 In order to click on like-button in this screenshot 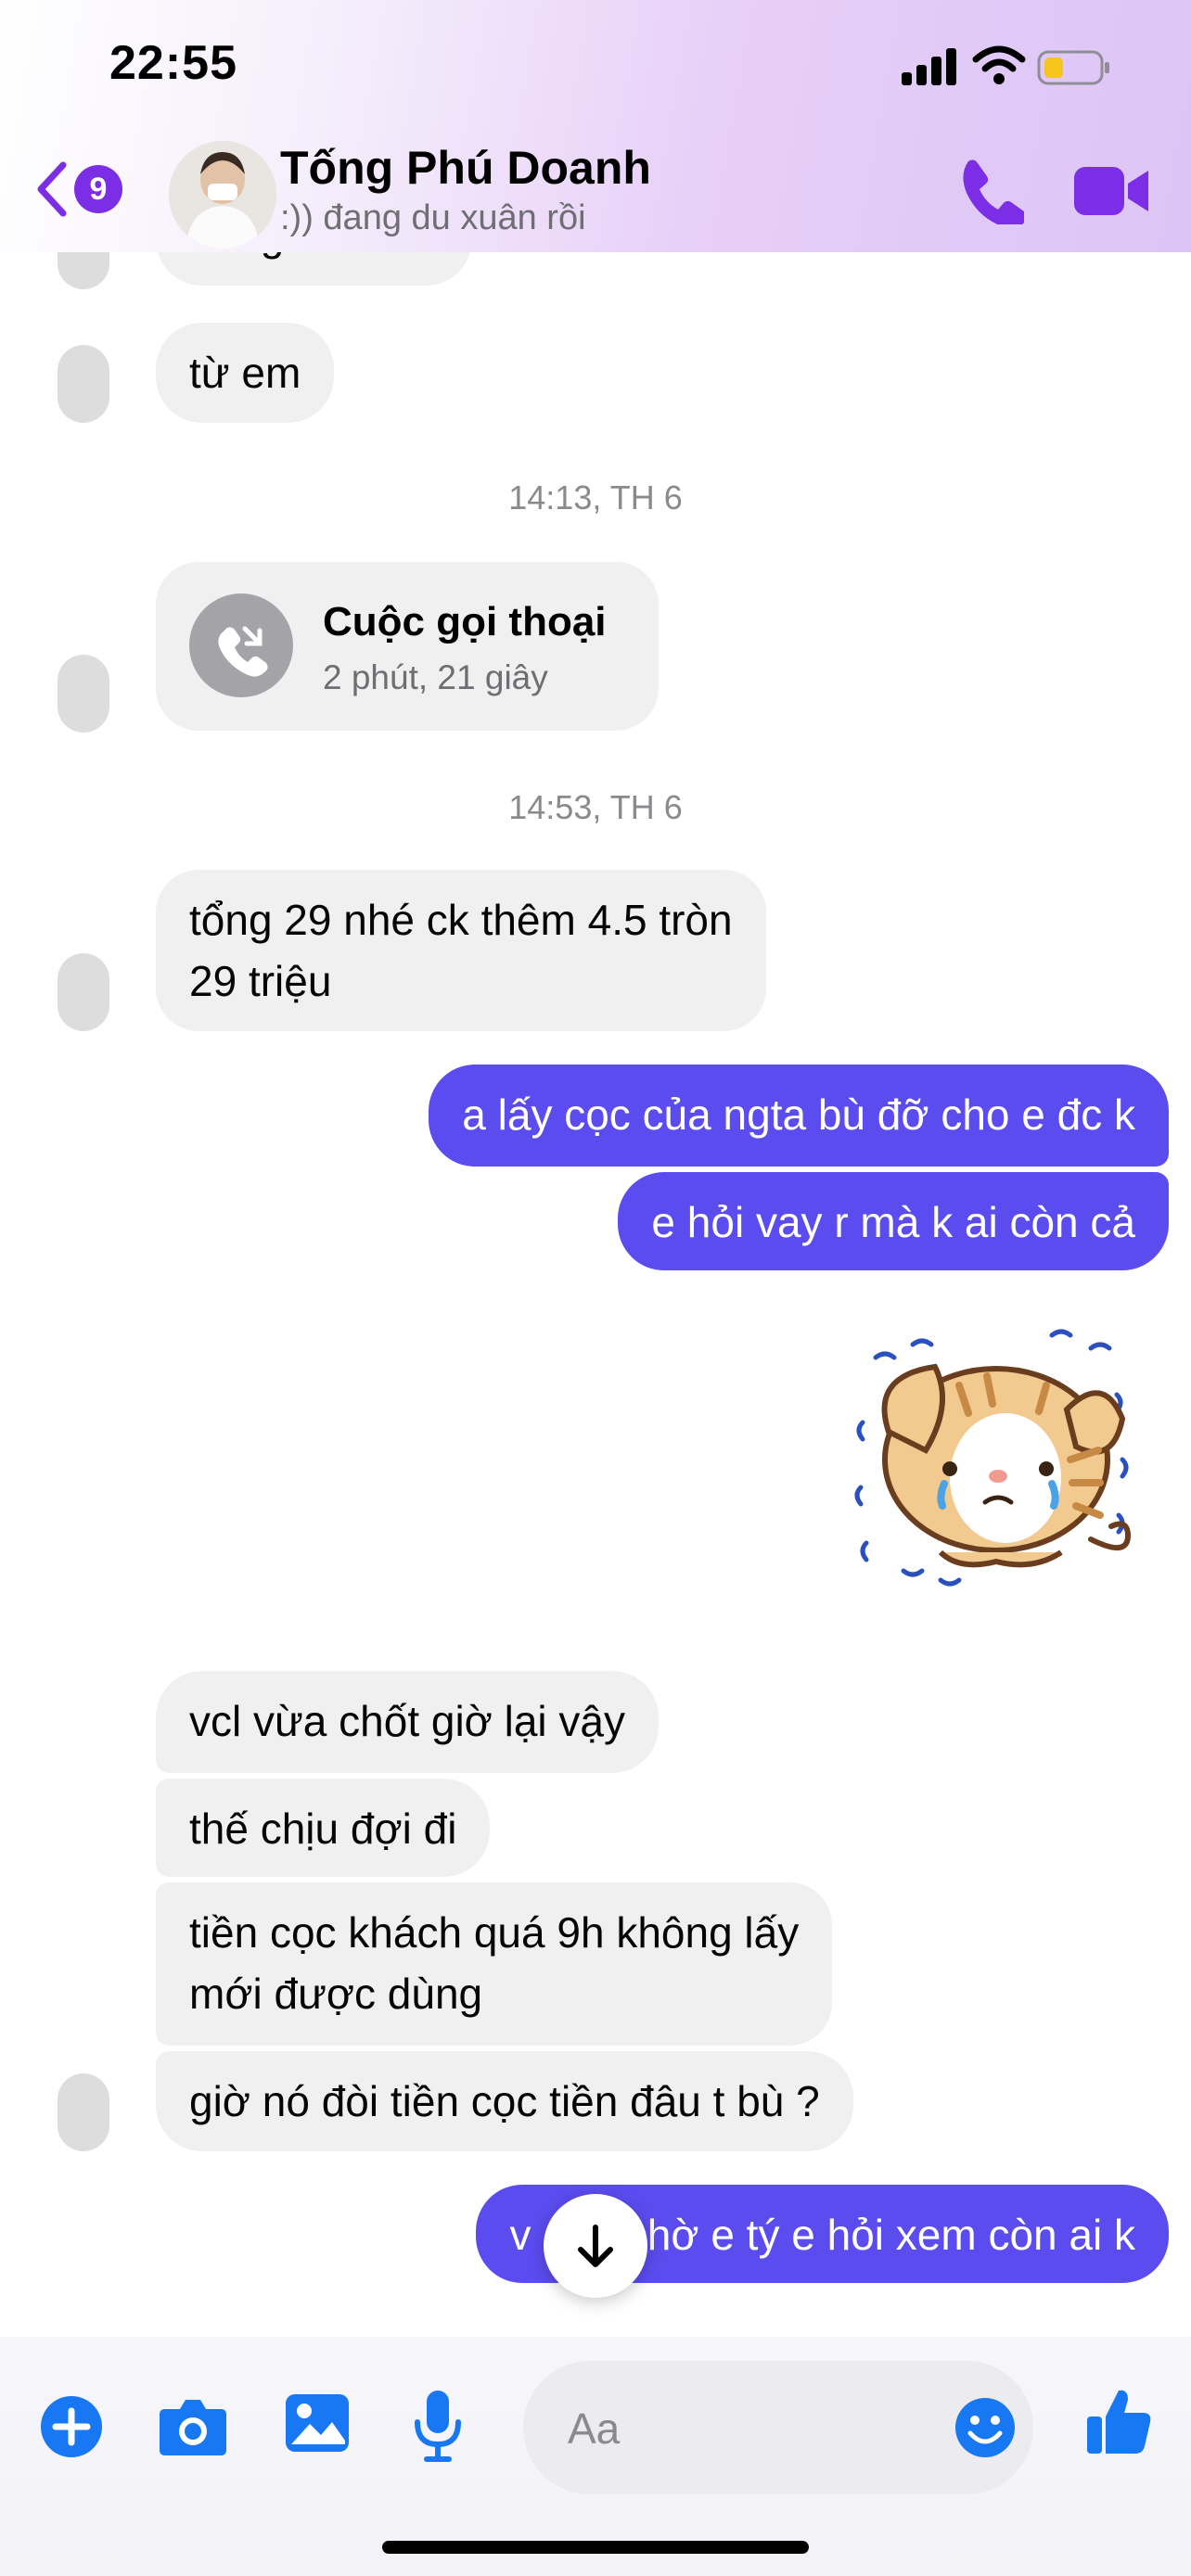, I will do `click(1118, 2420)`.